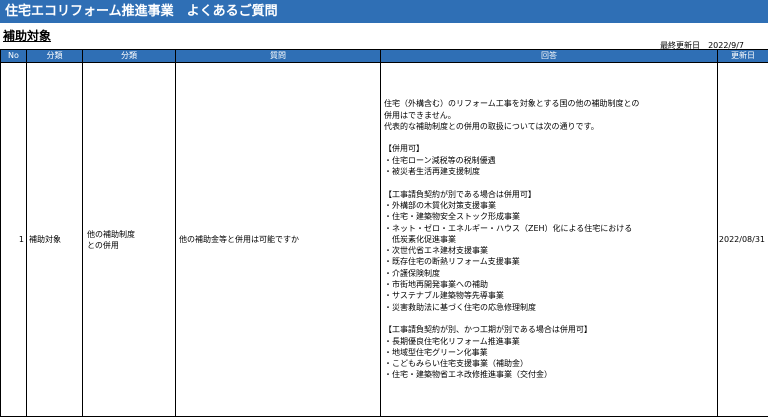 This screenshot has height=417, width=768. I want to click on cell-category2: 他の補助制度 との併用, so click(129, 239).